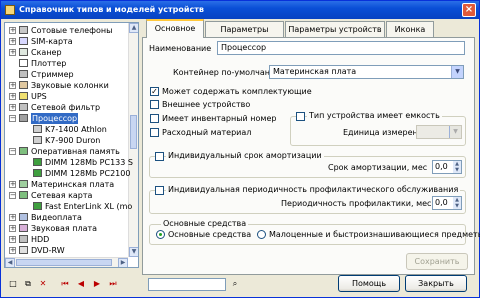  What do you see at coordinates (133, 132) in the screenshot?
I see `scroll-thumb` at bounding box center [133, 132].